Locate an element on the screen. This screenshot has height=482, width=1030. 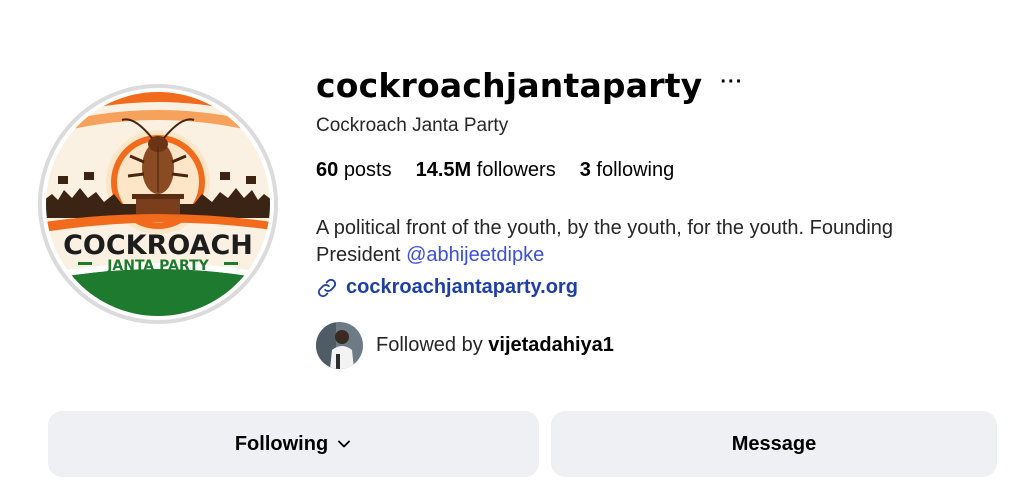
external-link: cockroachjantaparty.org is located at coordinates (447, 287).